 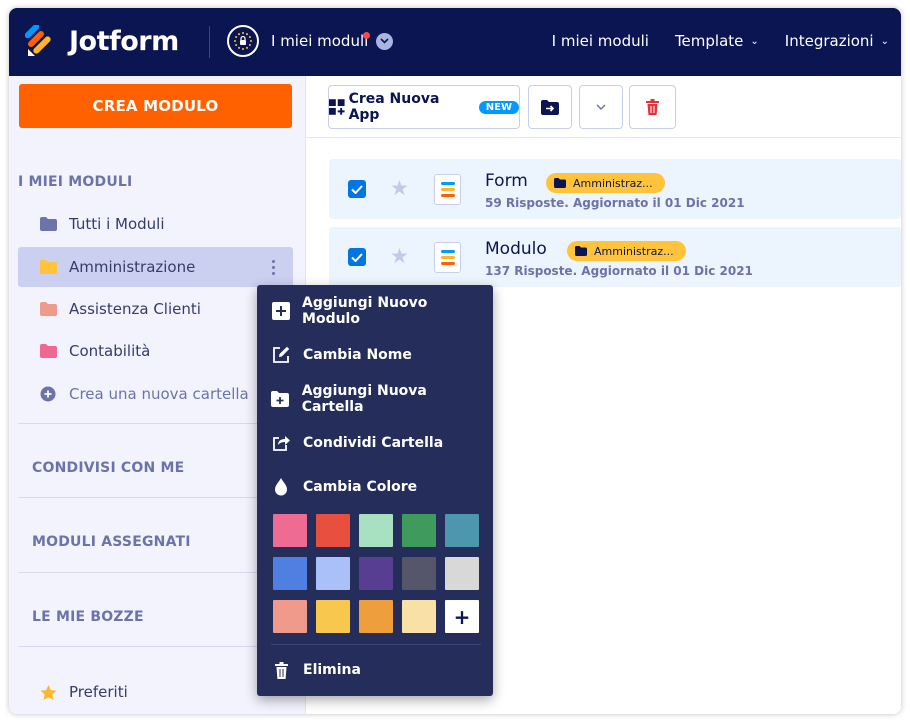 What do you see at coordinates (394, 107) in the screenshot?
I see `create-app-label: Crea Nuova App` at bounding box center [394, 107].